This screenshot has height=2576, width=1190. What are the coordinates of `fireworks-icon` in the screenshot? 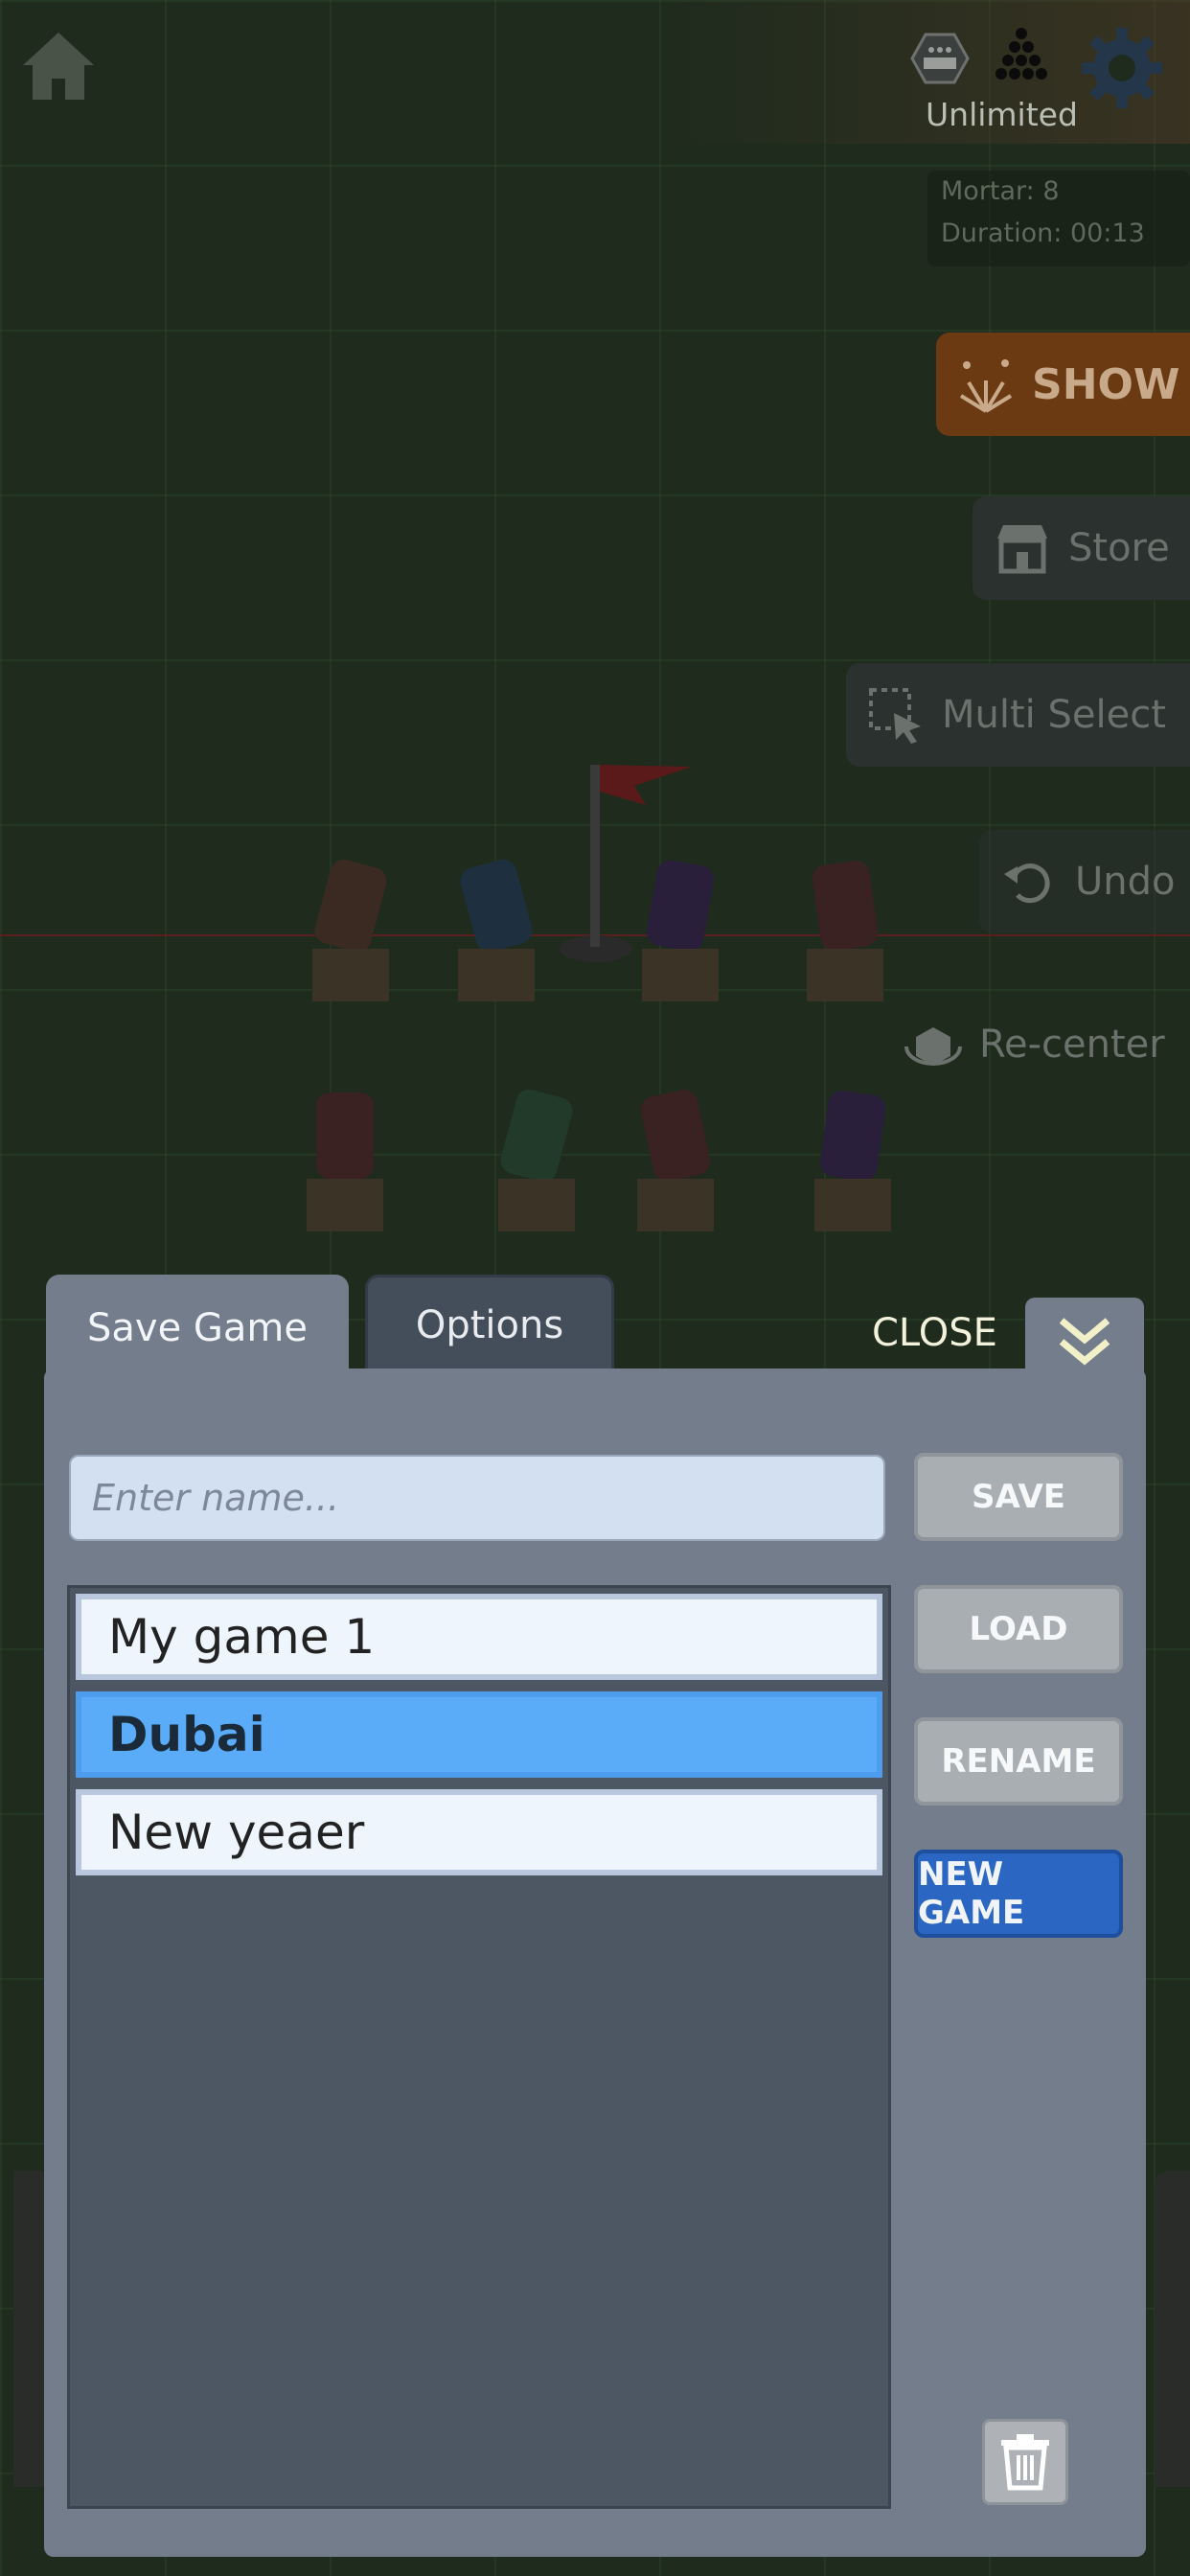 It's located at (986, 386).